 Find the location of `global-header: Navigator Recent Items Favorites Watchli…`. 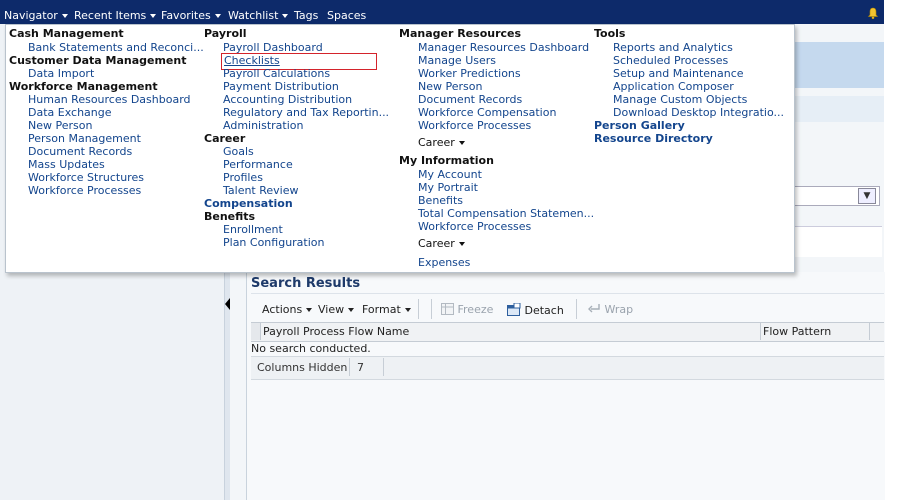

global-header: Navigator Recent Items Favorites Watchli… is located at coordinates (442, 12).